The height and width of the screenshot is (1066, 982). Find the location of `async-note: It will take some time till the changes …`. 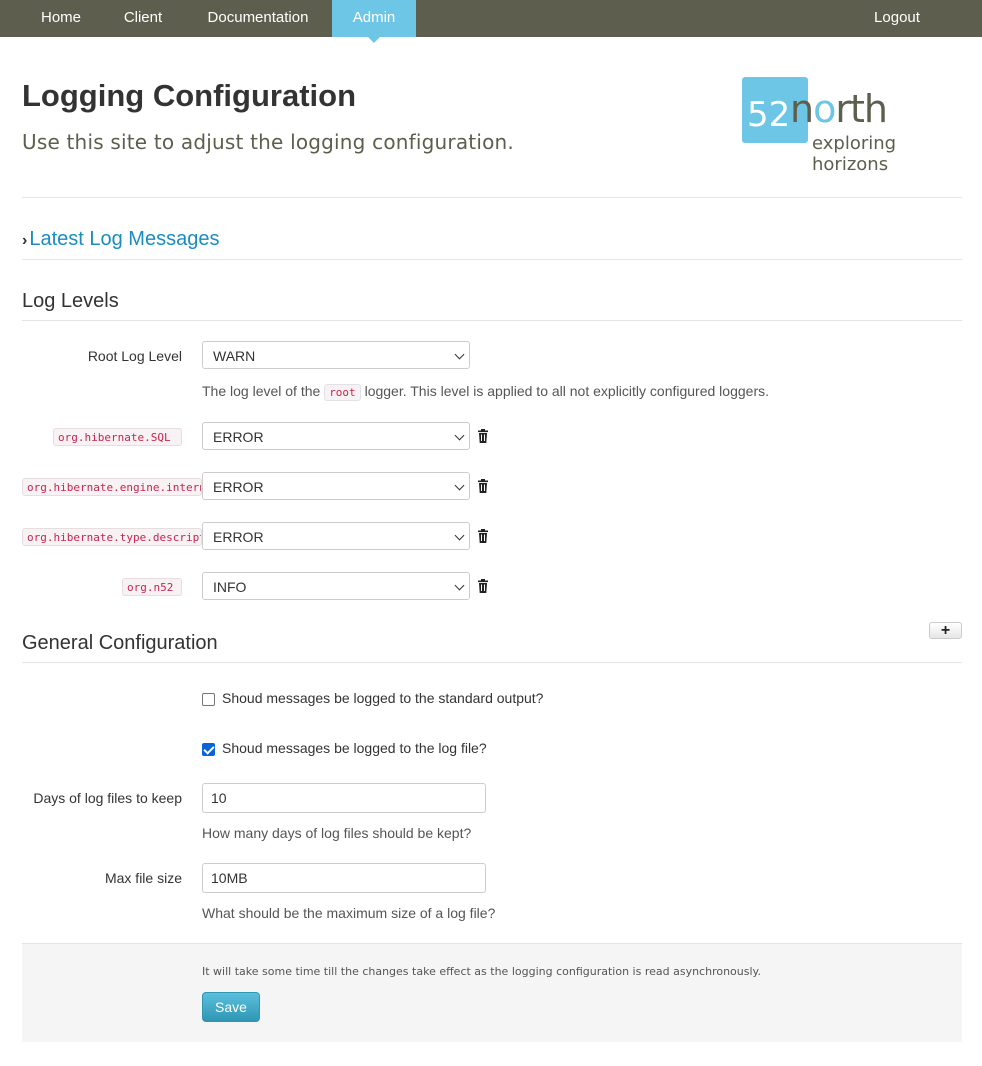

async-note: It will take some time till the changes … is located at coordinates (481, 971).